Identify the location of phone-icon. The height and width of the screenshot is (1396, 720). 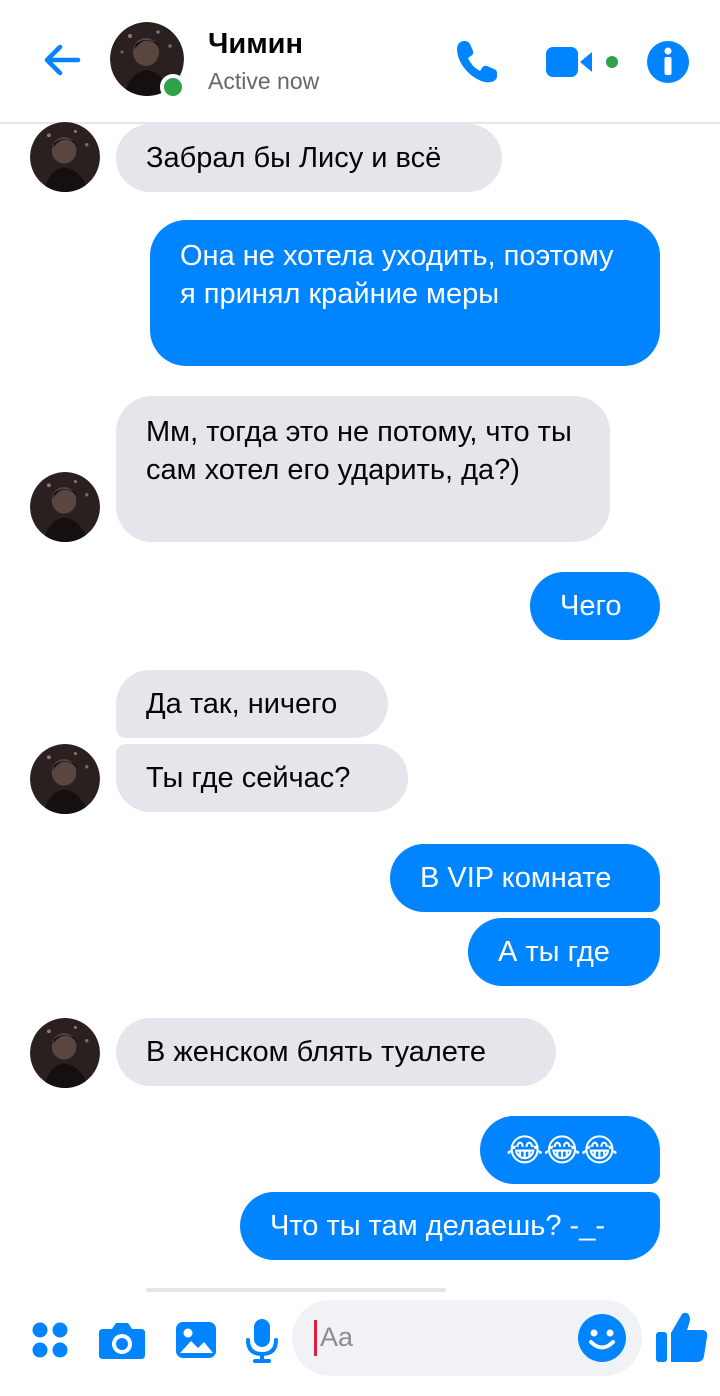
(477, 62).